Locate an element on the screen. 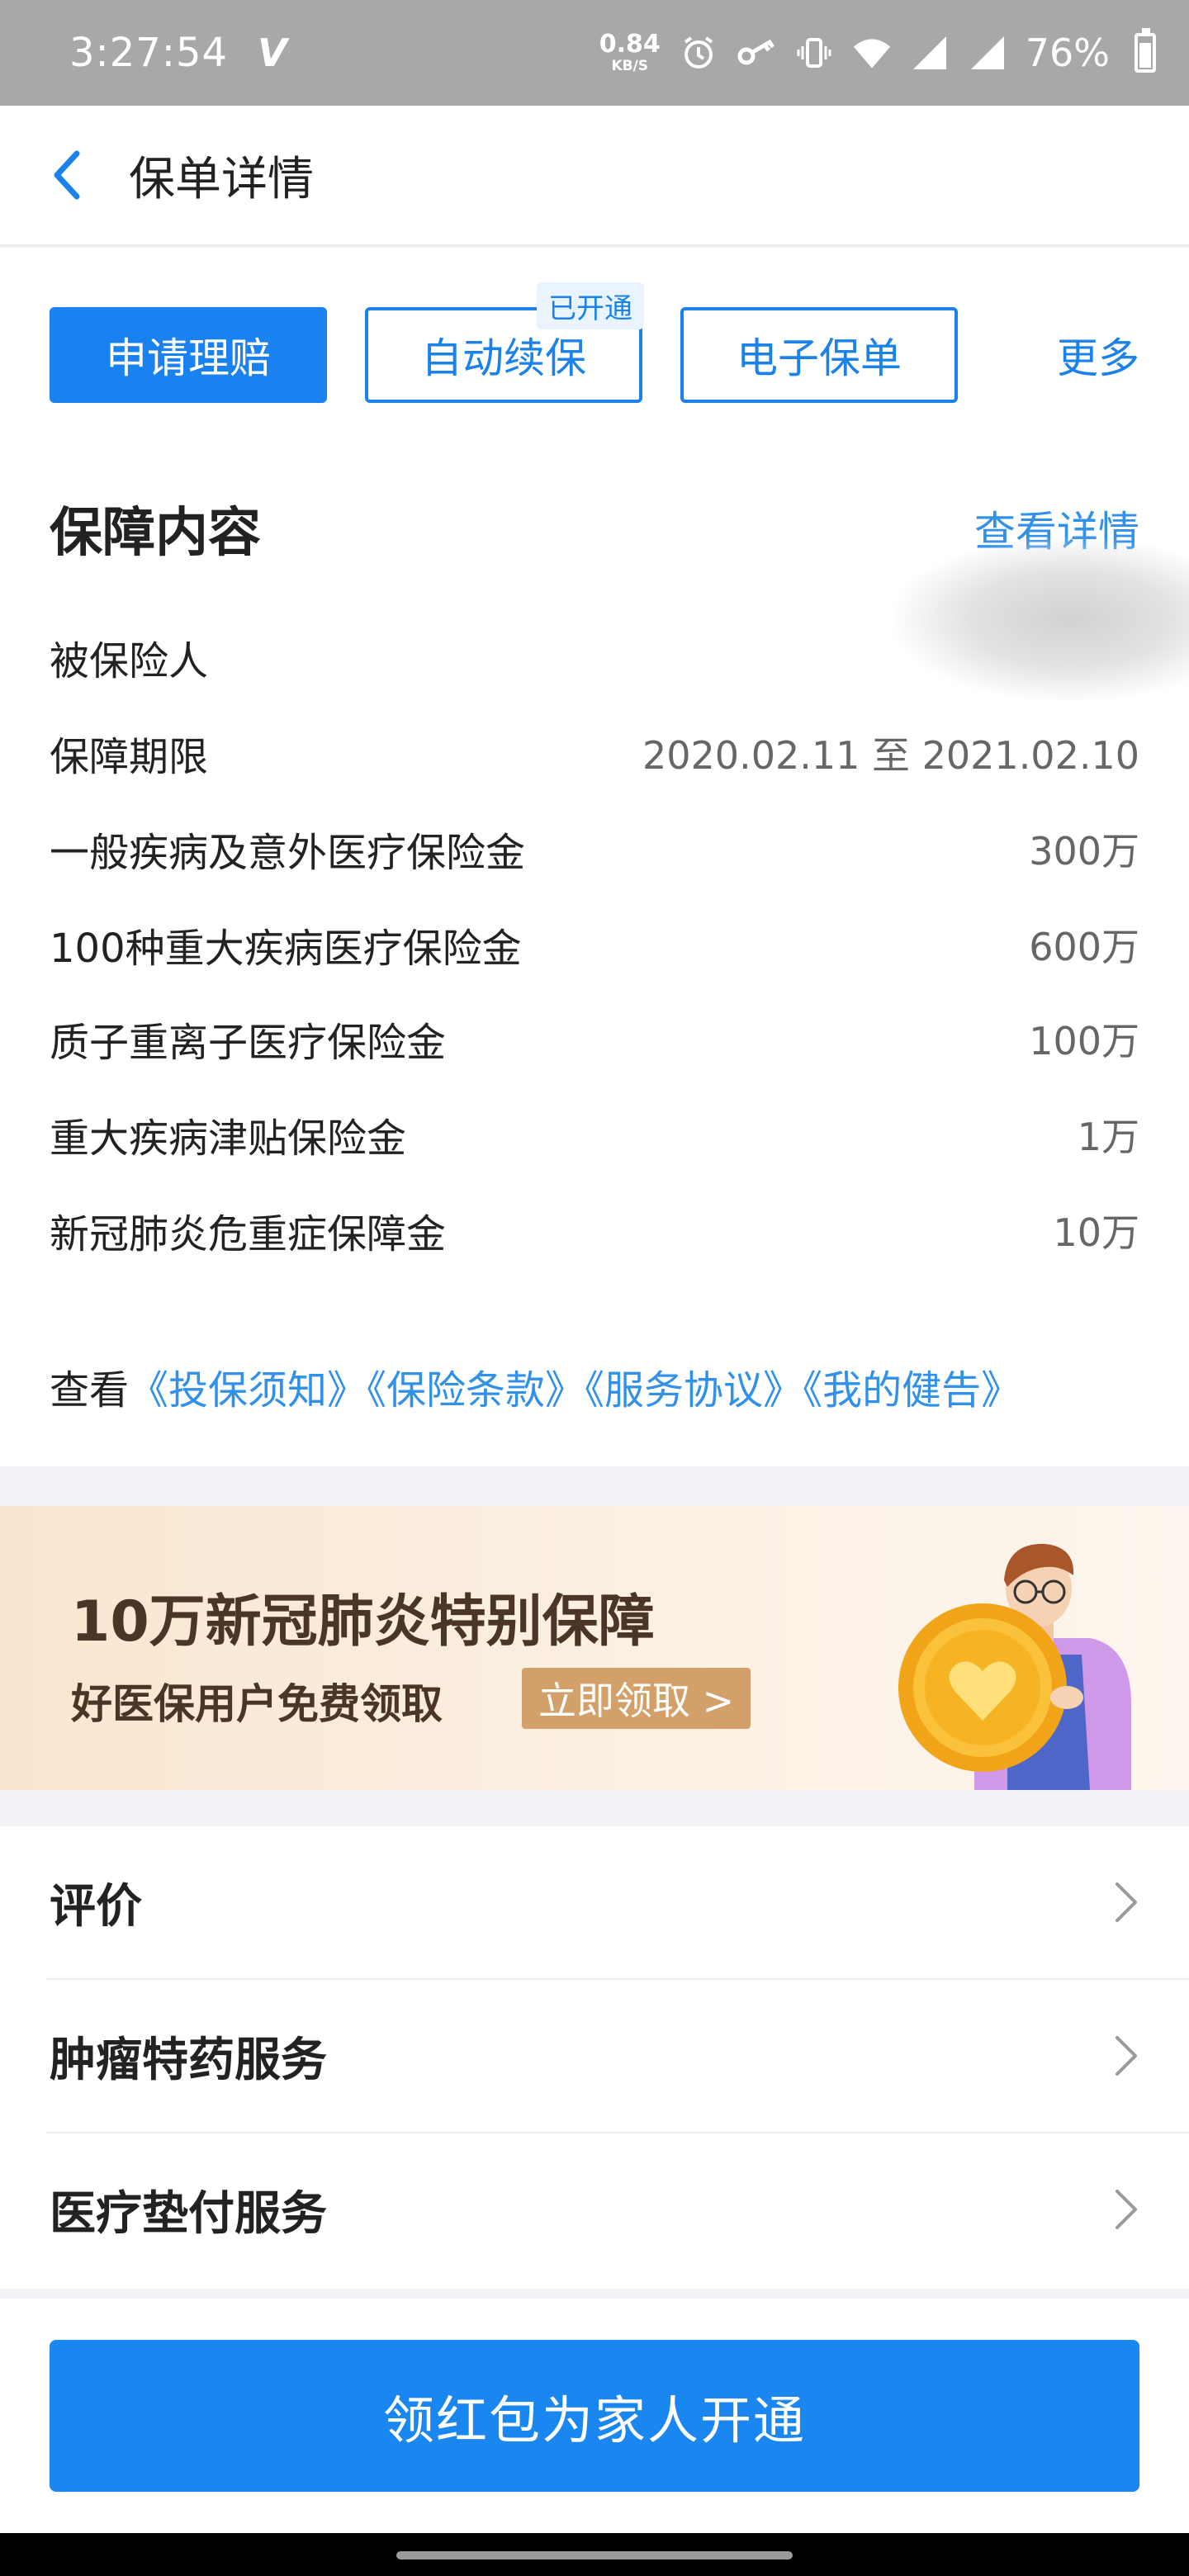 Image resolution: width=1189 pixels, height=2576 pixels. coverage-label: 重大疾病津贴保险金 is located at coordinates (228, 1138).